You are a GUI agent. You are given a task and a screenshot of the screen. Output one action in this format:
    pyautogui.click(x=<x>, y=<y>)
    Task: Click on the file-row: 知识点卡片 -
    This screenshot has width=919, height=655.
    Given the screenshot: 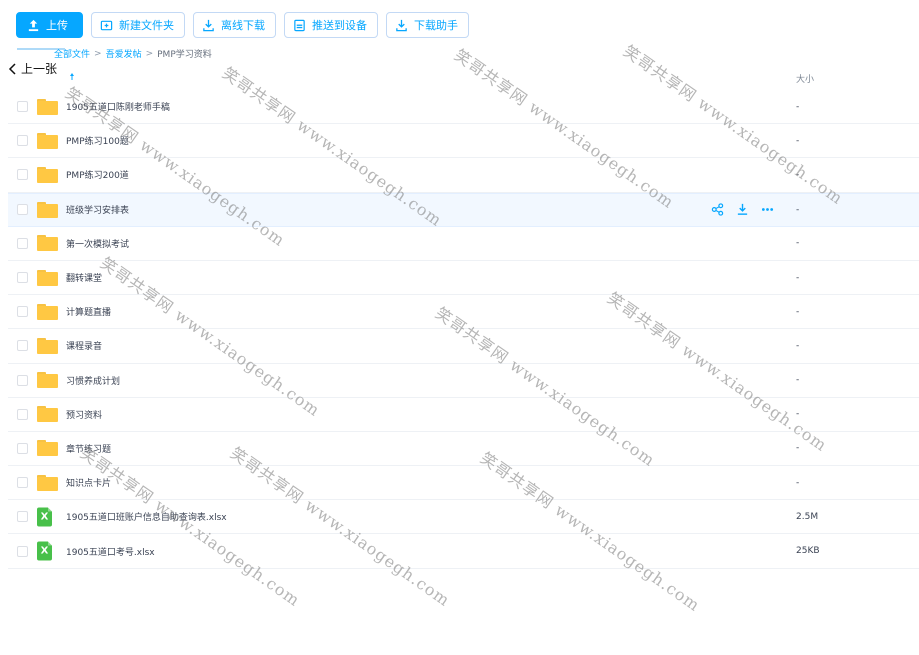 What is the action you would take?
    pyautogui.click(x=463, y=483)
    